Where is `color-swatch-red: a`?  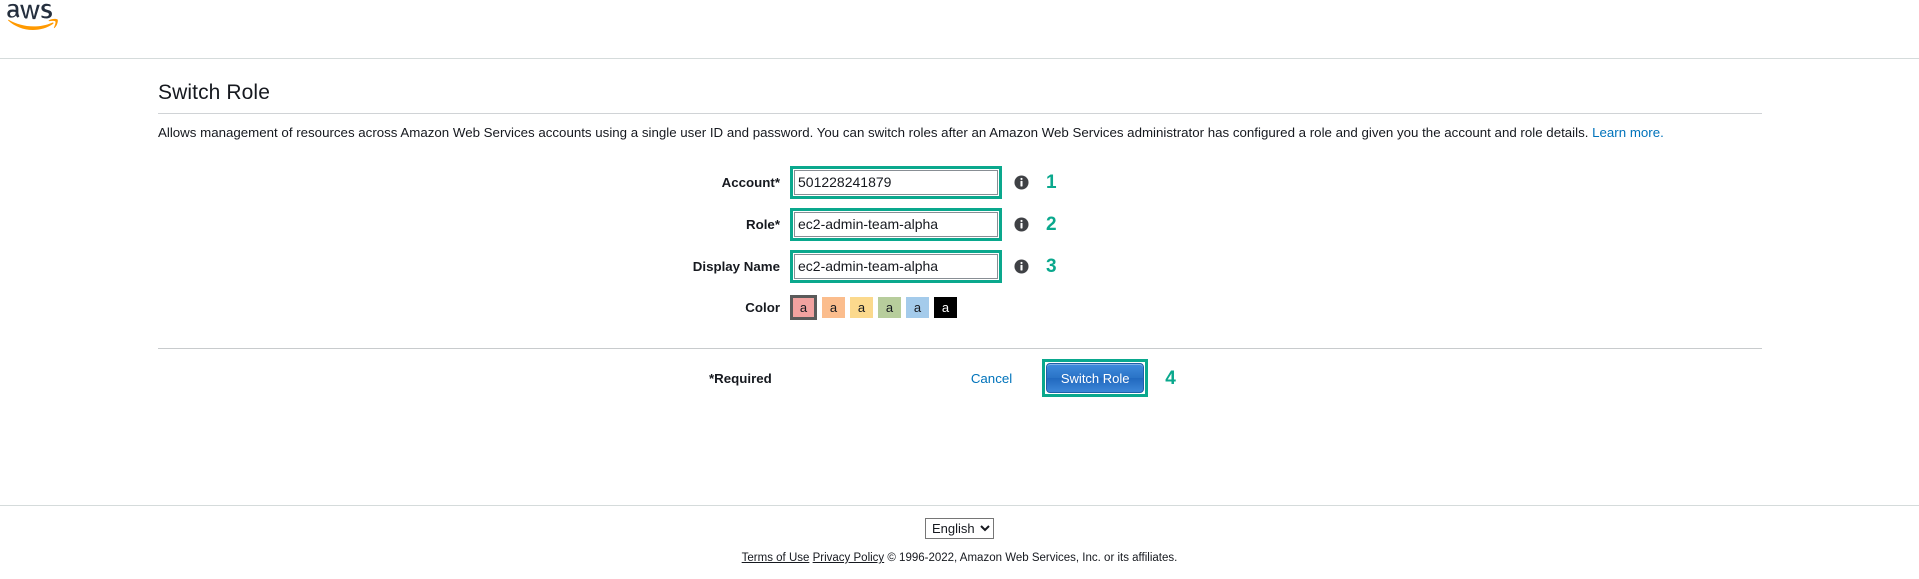 color-swatch-red: a is located at coordinates (803, 307).